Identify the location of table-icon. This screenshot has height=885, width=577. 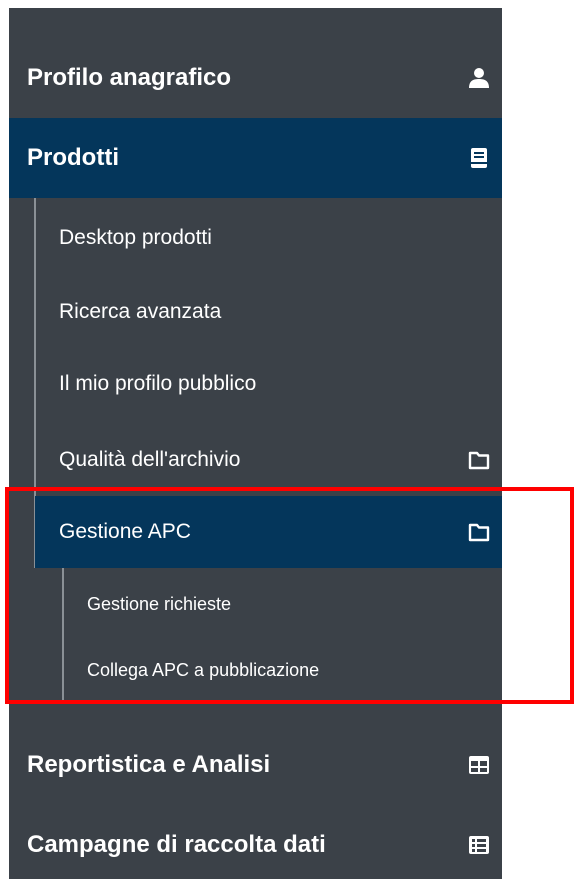
(479, 765).